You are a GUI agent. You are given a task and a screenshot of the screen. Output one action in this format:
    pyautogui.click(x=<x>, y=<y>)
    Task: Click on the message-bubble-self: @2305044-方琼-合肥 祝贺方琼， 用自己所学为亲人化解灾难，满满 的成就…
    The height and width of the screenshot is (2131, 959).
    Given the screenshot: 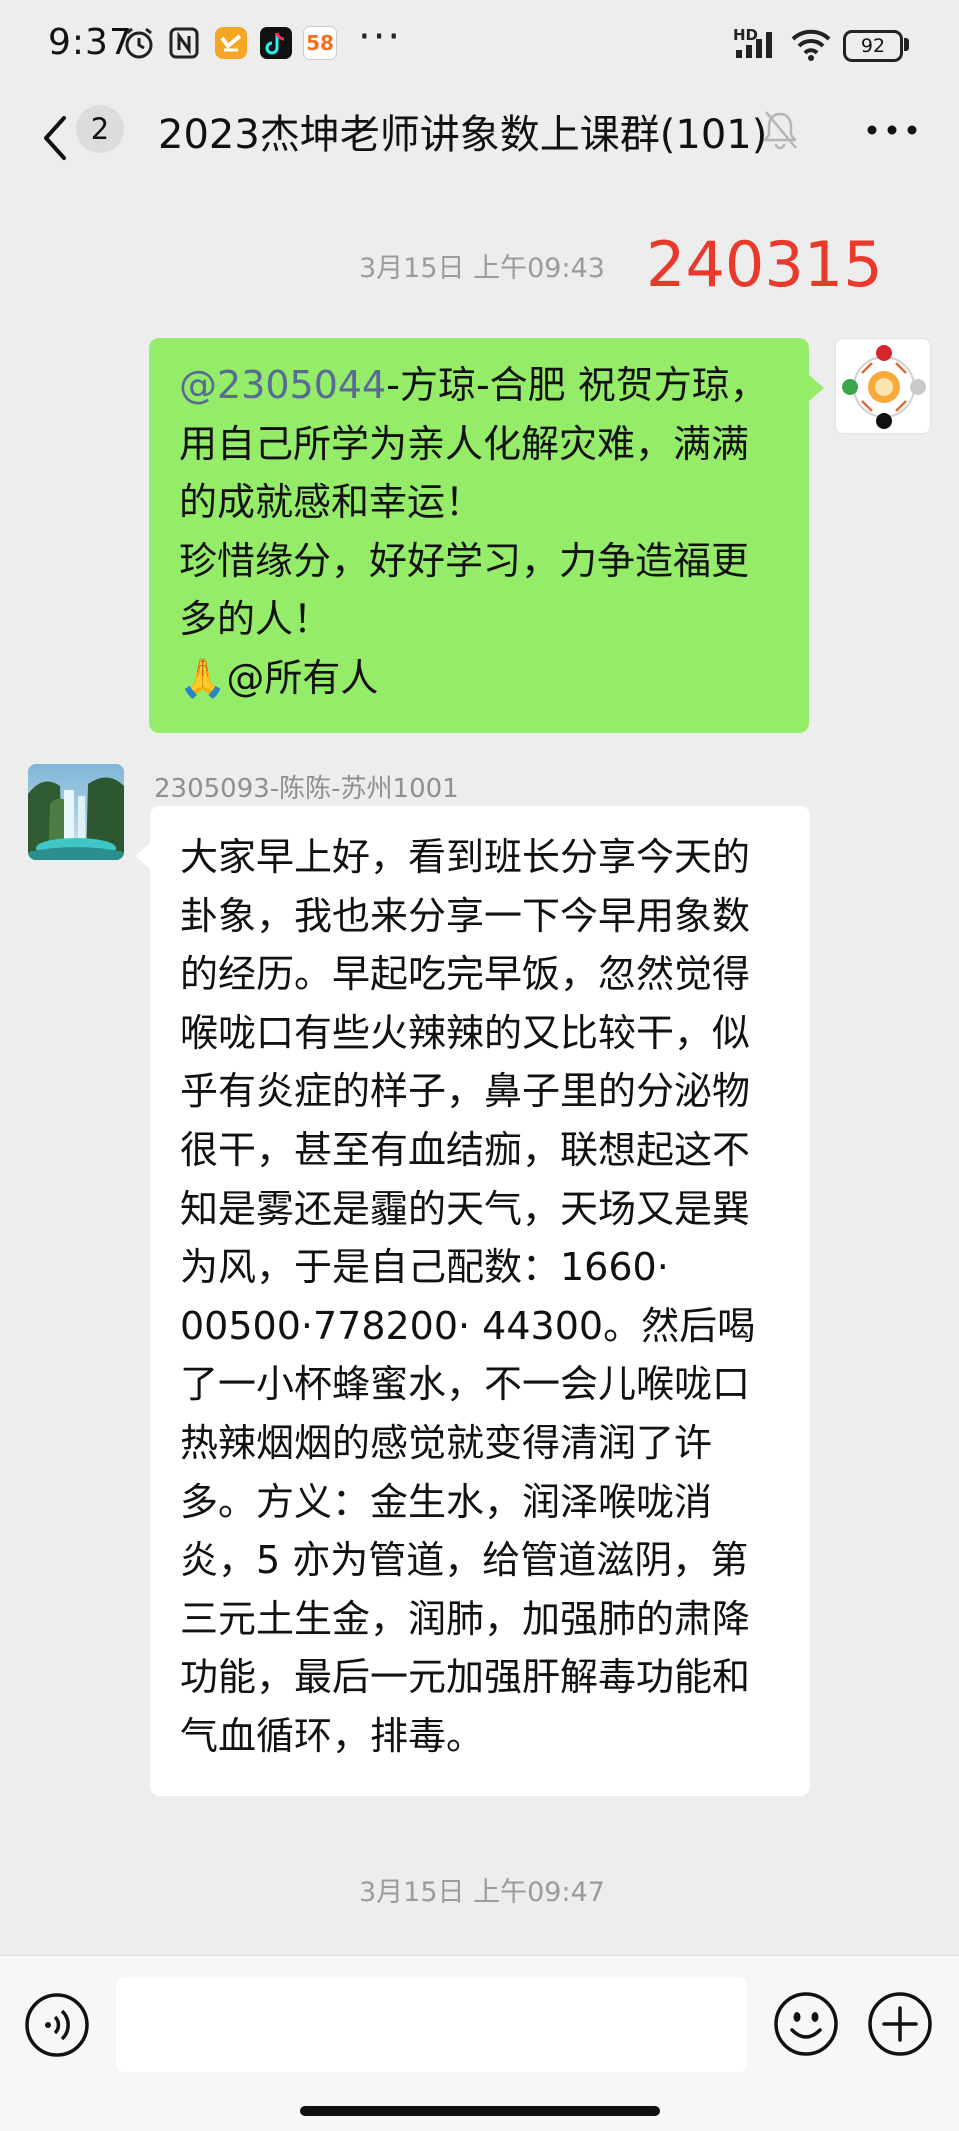 What is the action you would take?
    pyautogui.click(x=486, y=535)
    